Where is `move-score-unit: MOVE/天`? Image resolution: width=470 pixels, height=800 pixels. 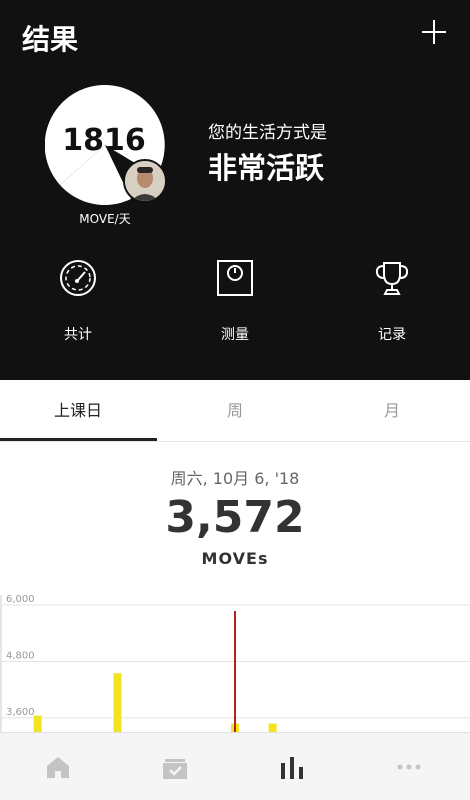
move-score-unit: MOVE/天 is located at coordinates (105, 219).